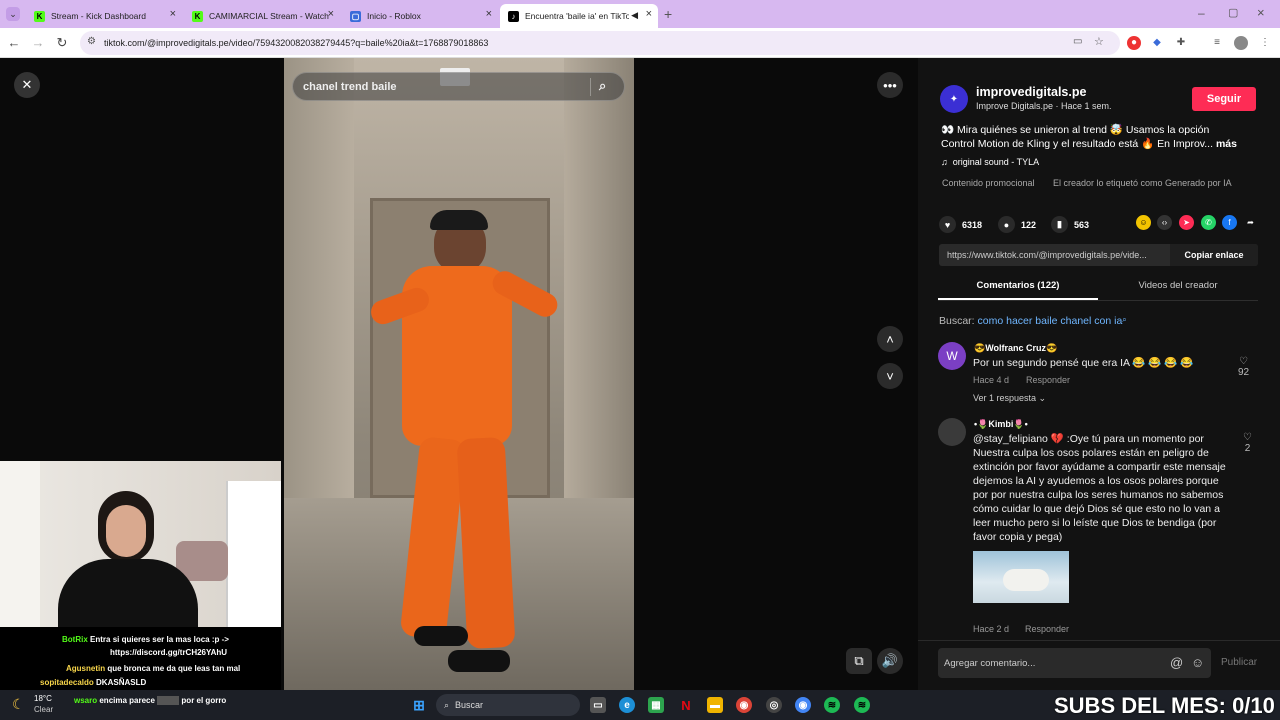 Image resolution: width=1280 pixels, height=720 pixels. Describe the element at coordinates (1233, 12) in the screenshot. I see `maximize-button: ▢` at that location.